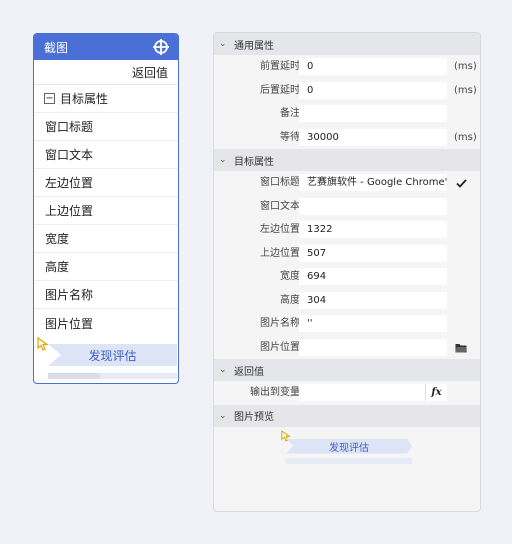  I want to click on height-input: 304, so click(373, 300).